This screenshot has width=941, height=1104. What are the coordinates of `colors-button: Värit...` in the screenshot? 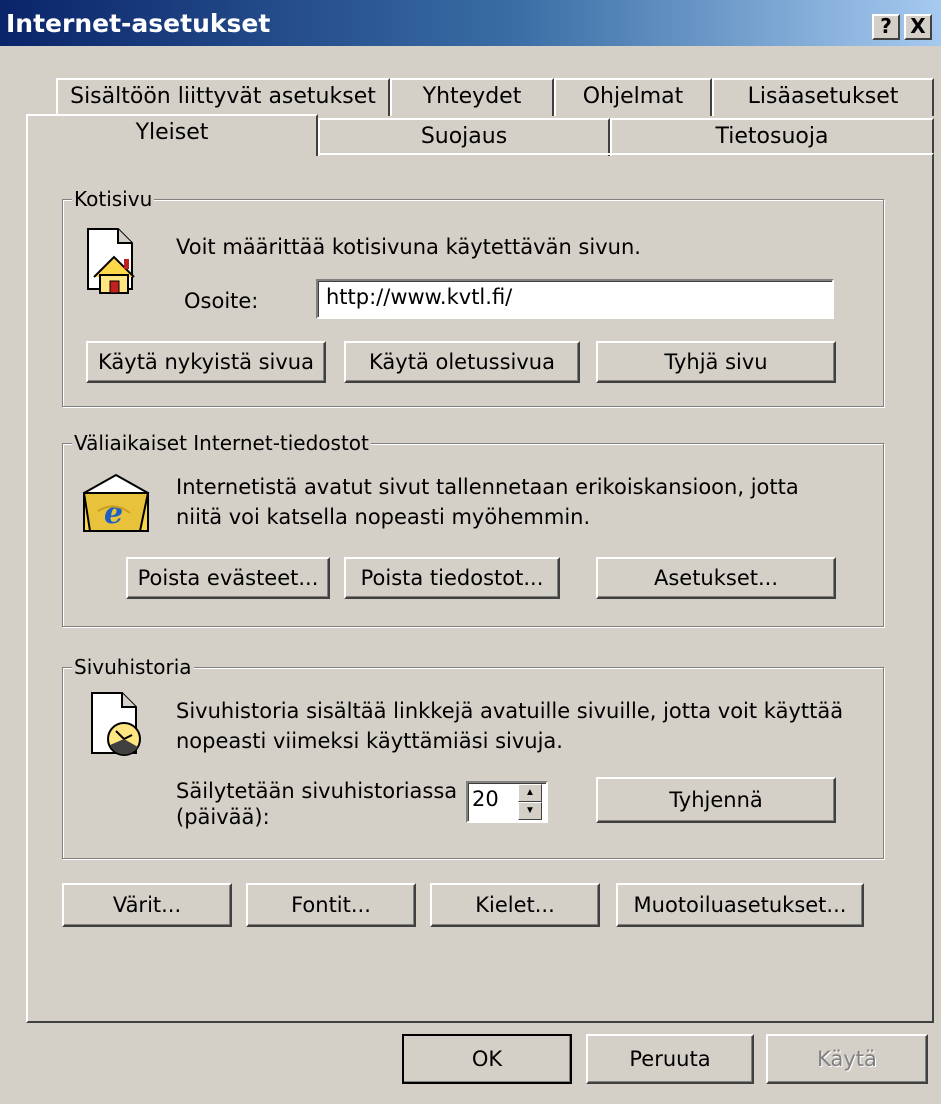 It's located at (147, 905).